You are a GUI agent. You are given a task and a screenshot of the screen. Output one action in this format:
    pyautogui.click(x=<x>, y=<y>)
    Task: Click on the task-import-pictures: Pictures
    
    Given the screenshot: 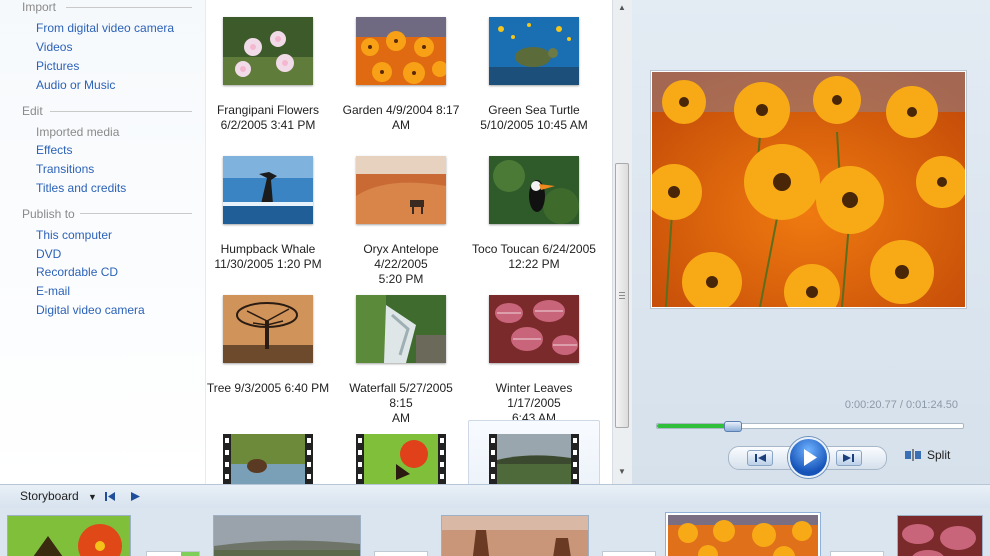 What is the action you would take?
    pyautogui.click(x=57, y=66)
    